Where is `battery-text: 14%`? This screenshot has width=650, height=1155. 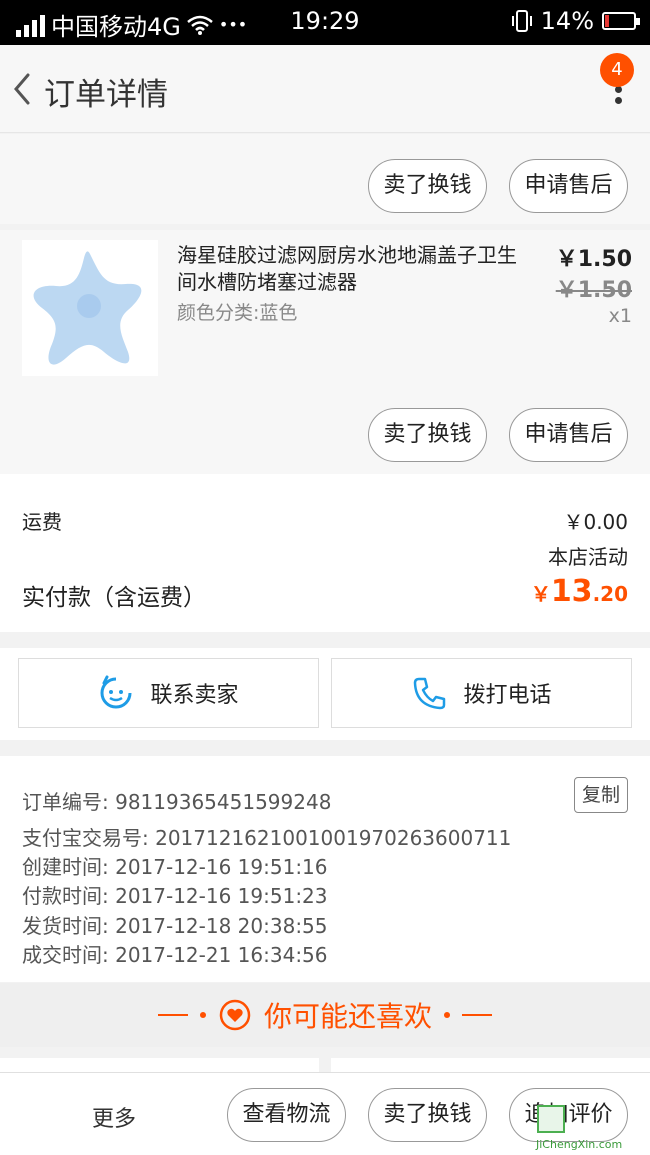
battery-text: 14% is located at coordinates (567, 21).